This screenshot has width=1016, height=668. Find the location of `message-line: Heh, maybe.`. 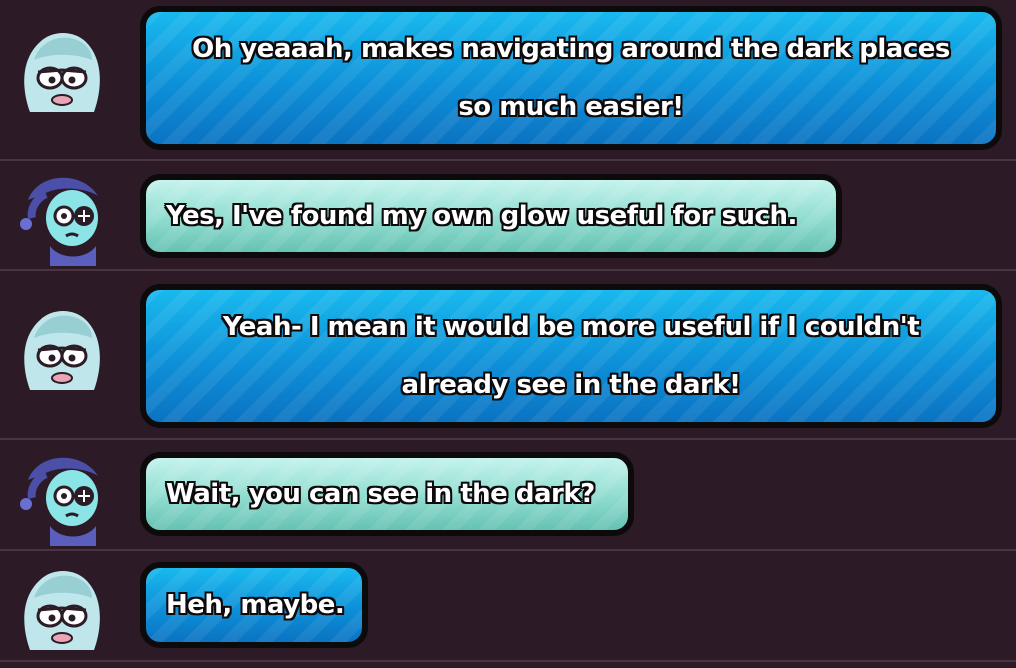

message-line: Heh, maybe. is located at coordinates (255, 605).